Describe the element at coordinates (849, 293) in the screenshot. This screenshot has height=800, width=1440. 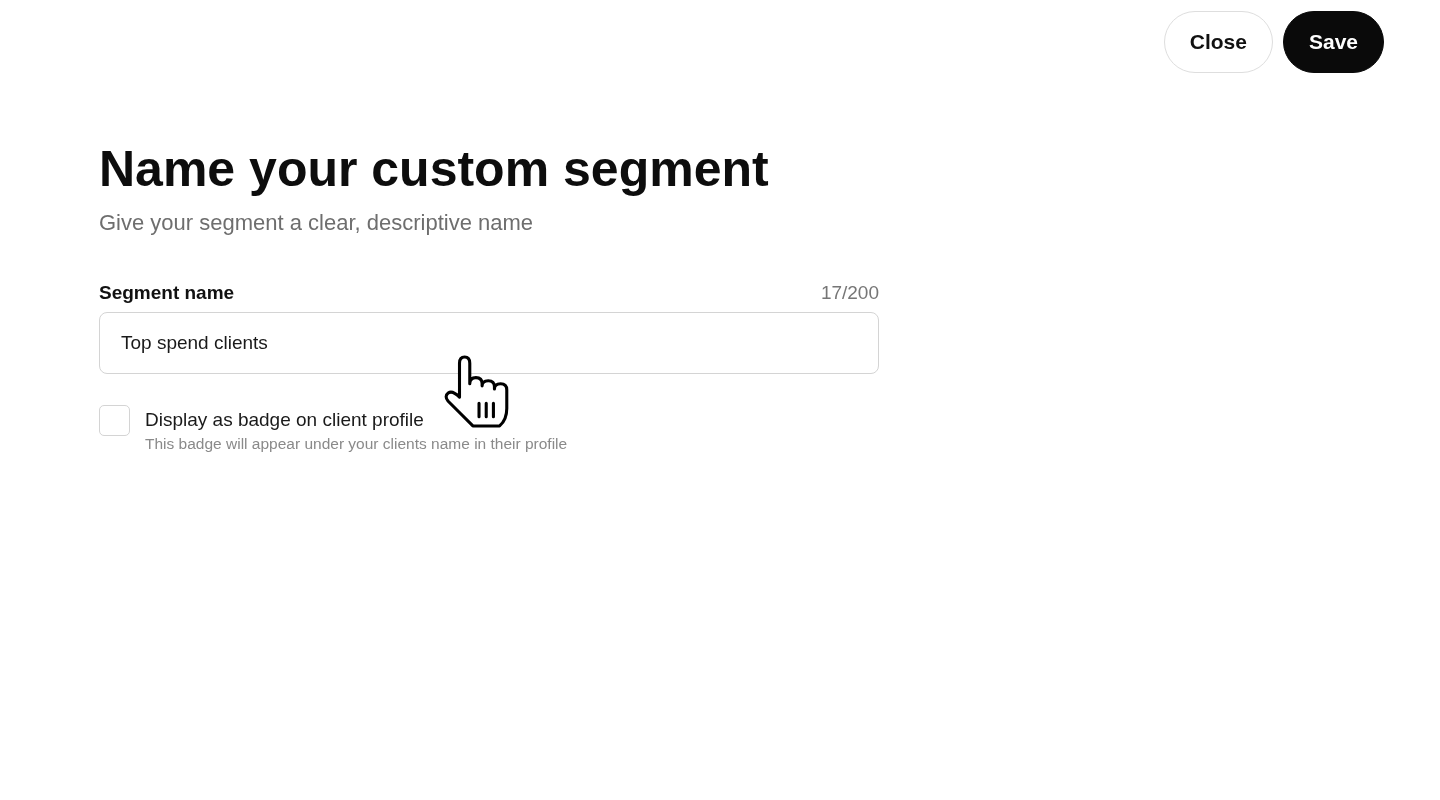
I see `character-counter: 17/200` at that location.